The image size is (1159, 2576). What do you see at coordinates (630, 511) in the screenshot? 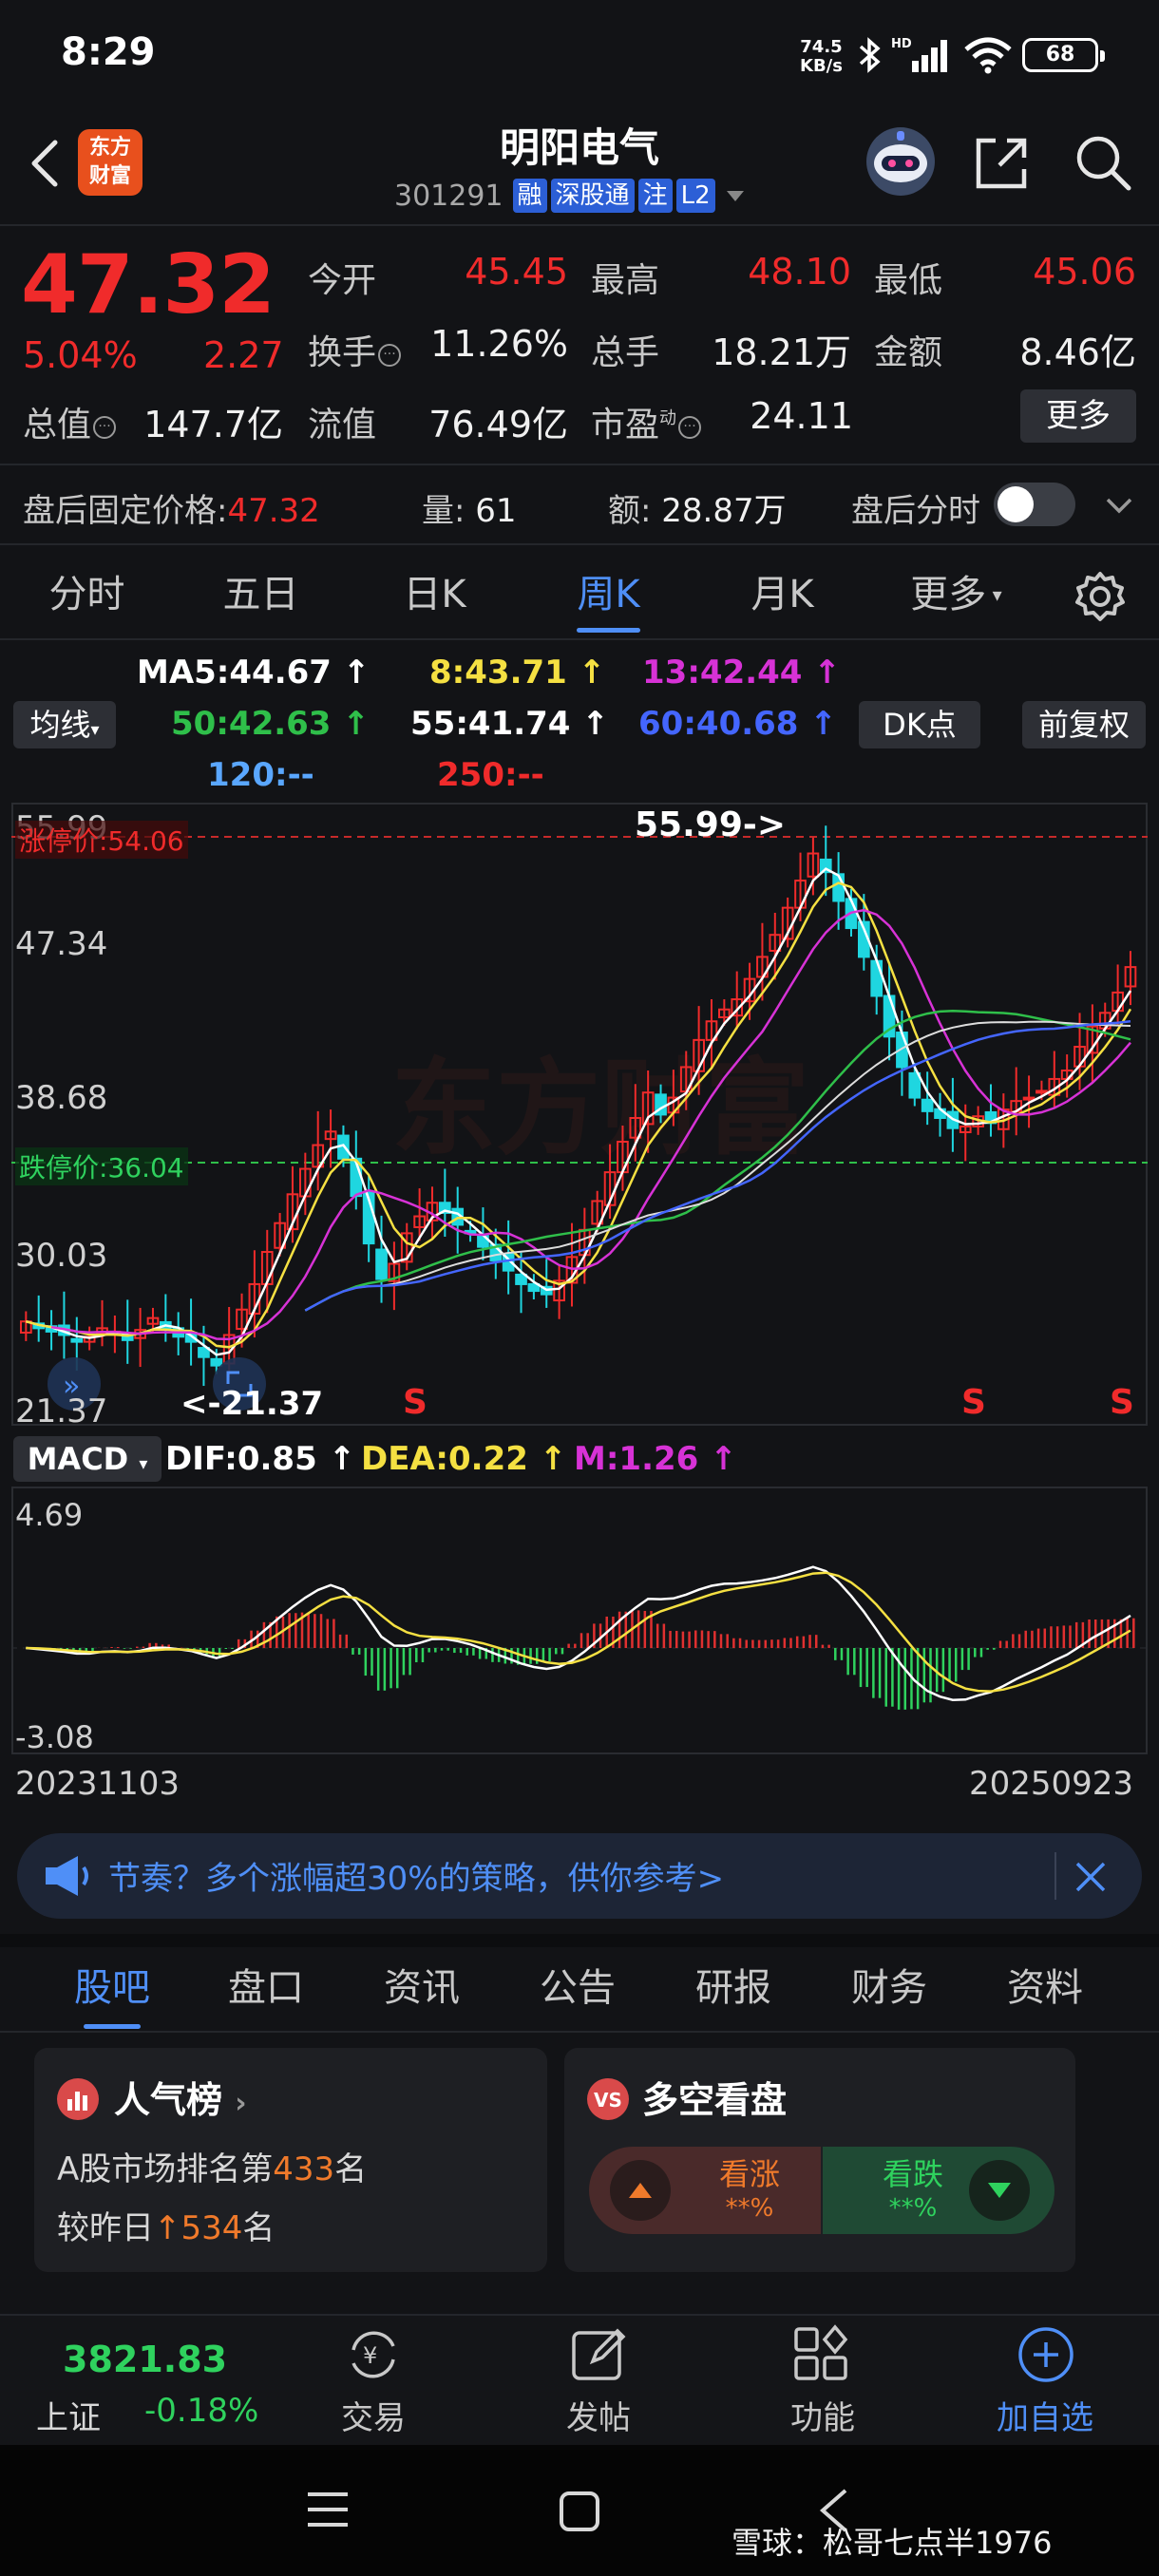
I see `after-amt-label: 额:` at bounding box center [630, 511].